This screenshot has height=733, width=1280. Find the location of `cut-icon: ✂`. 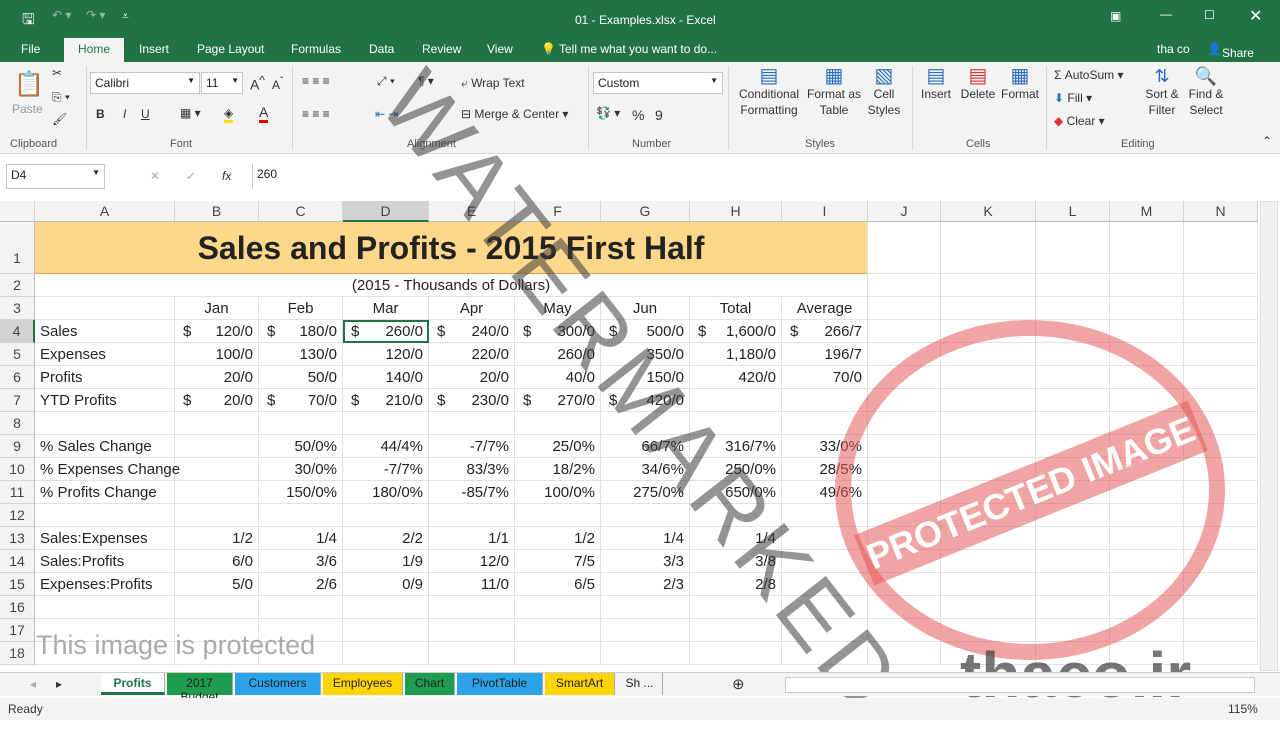

cut-icon: ✂ is located at coordinates (57, 73).